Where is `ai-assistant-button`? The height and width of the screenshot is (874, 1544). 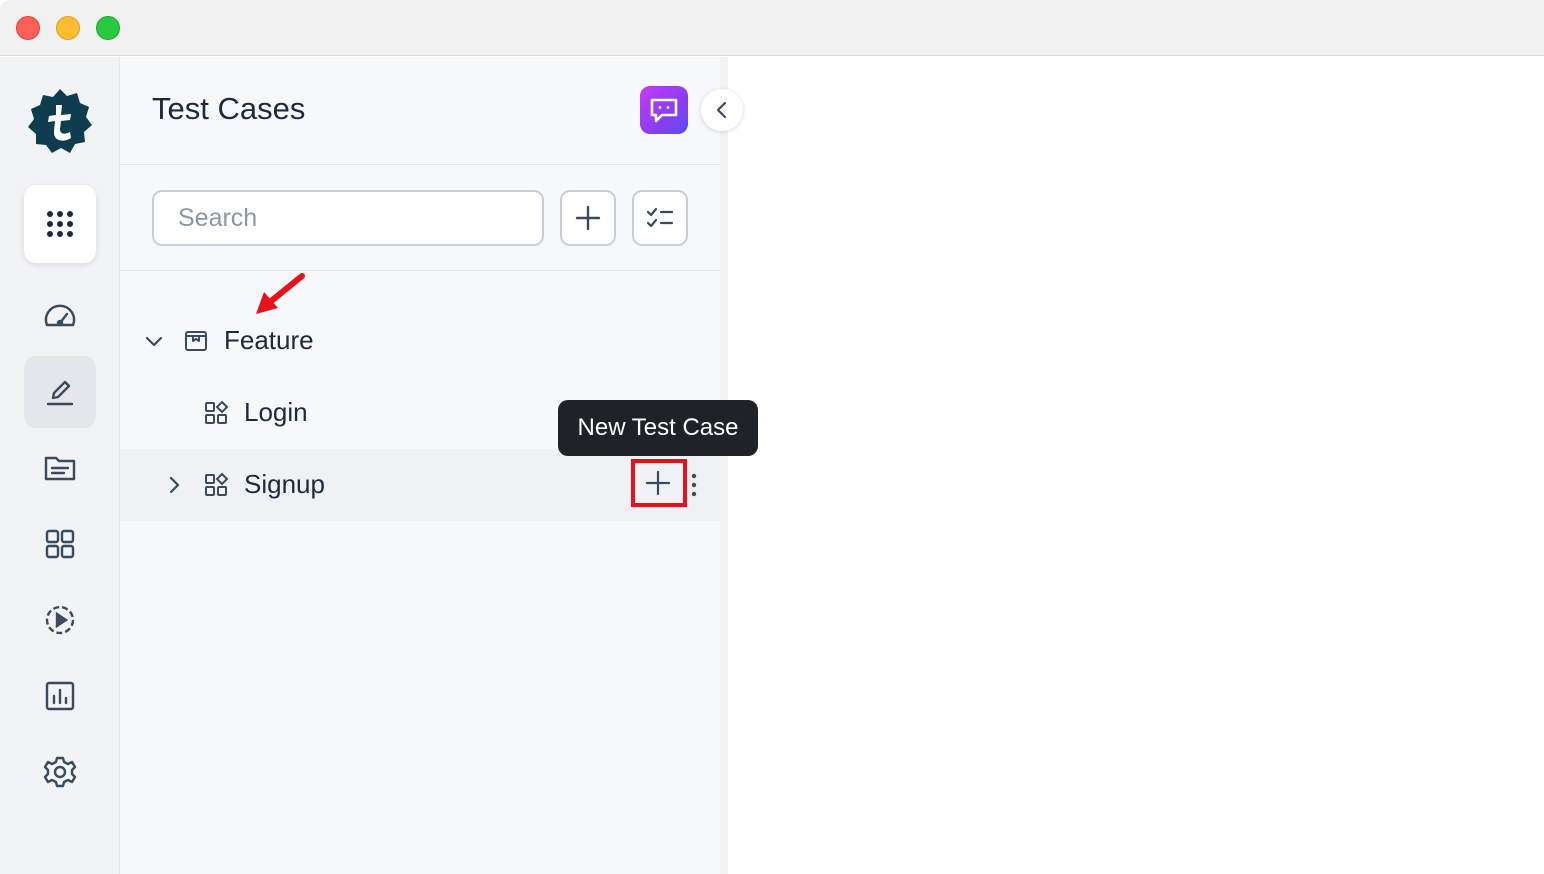
ai-assistant-button is located at coordinates (664, 110).